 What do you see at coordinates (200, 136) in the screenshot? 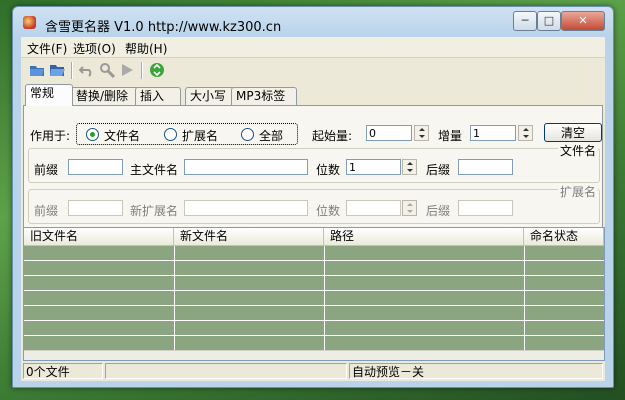
I see `radio-extension-label: 扩展名` at bounding box center [200, 136].